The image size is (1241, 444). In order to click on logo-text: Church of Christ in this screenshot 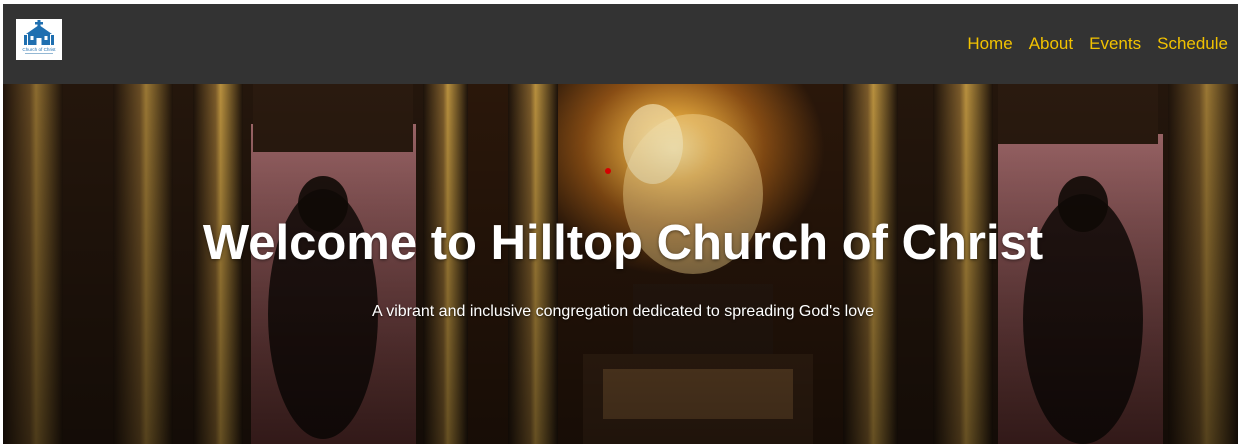, I will do `click(39, 49)`.